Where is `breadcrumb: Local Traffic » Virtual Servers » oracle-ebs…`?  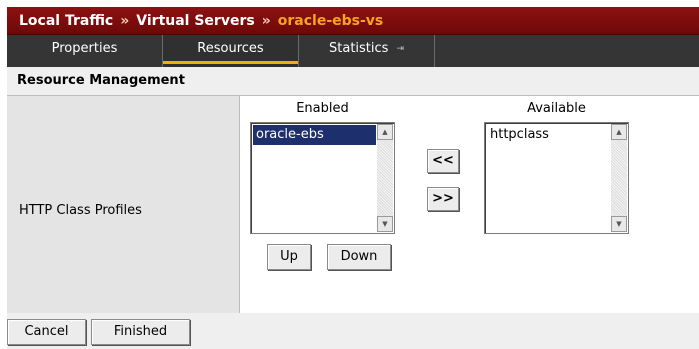 breadcrumb: Local Traffic » Virtual Servers » oracle-ebs… is located at coordinates (353, 21).